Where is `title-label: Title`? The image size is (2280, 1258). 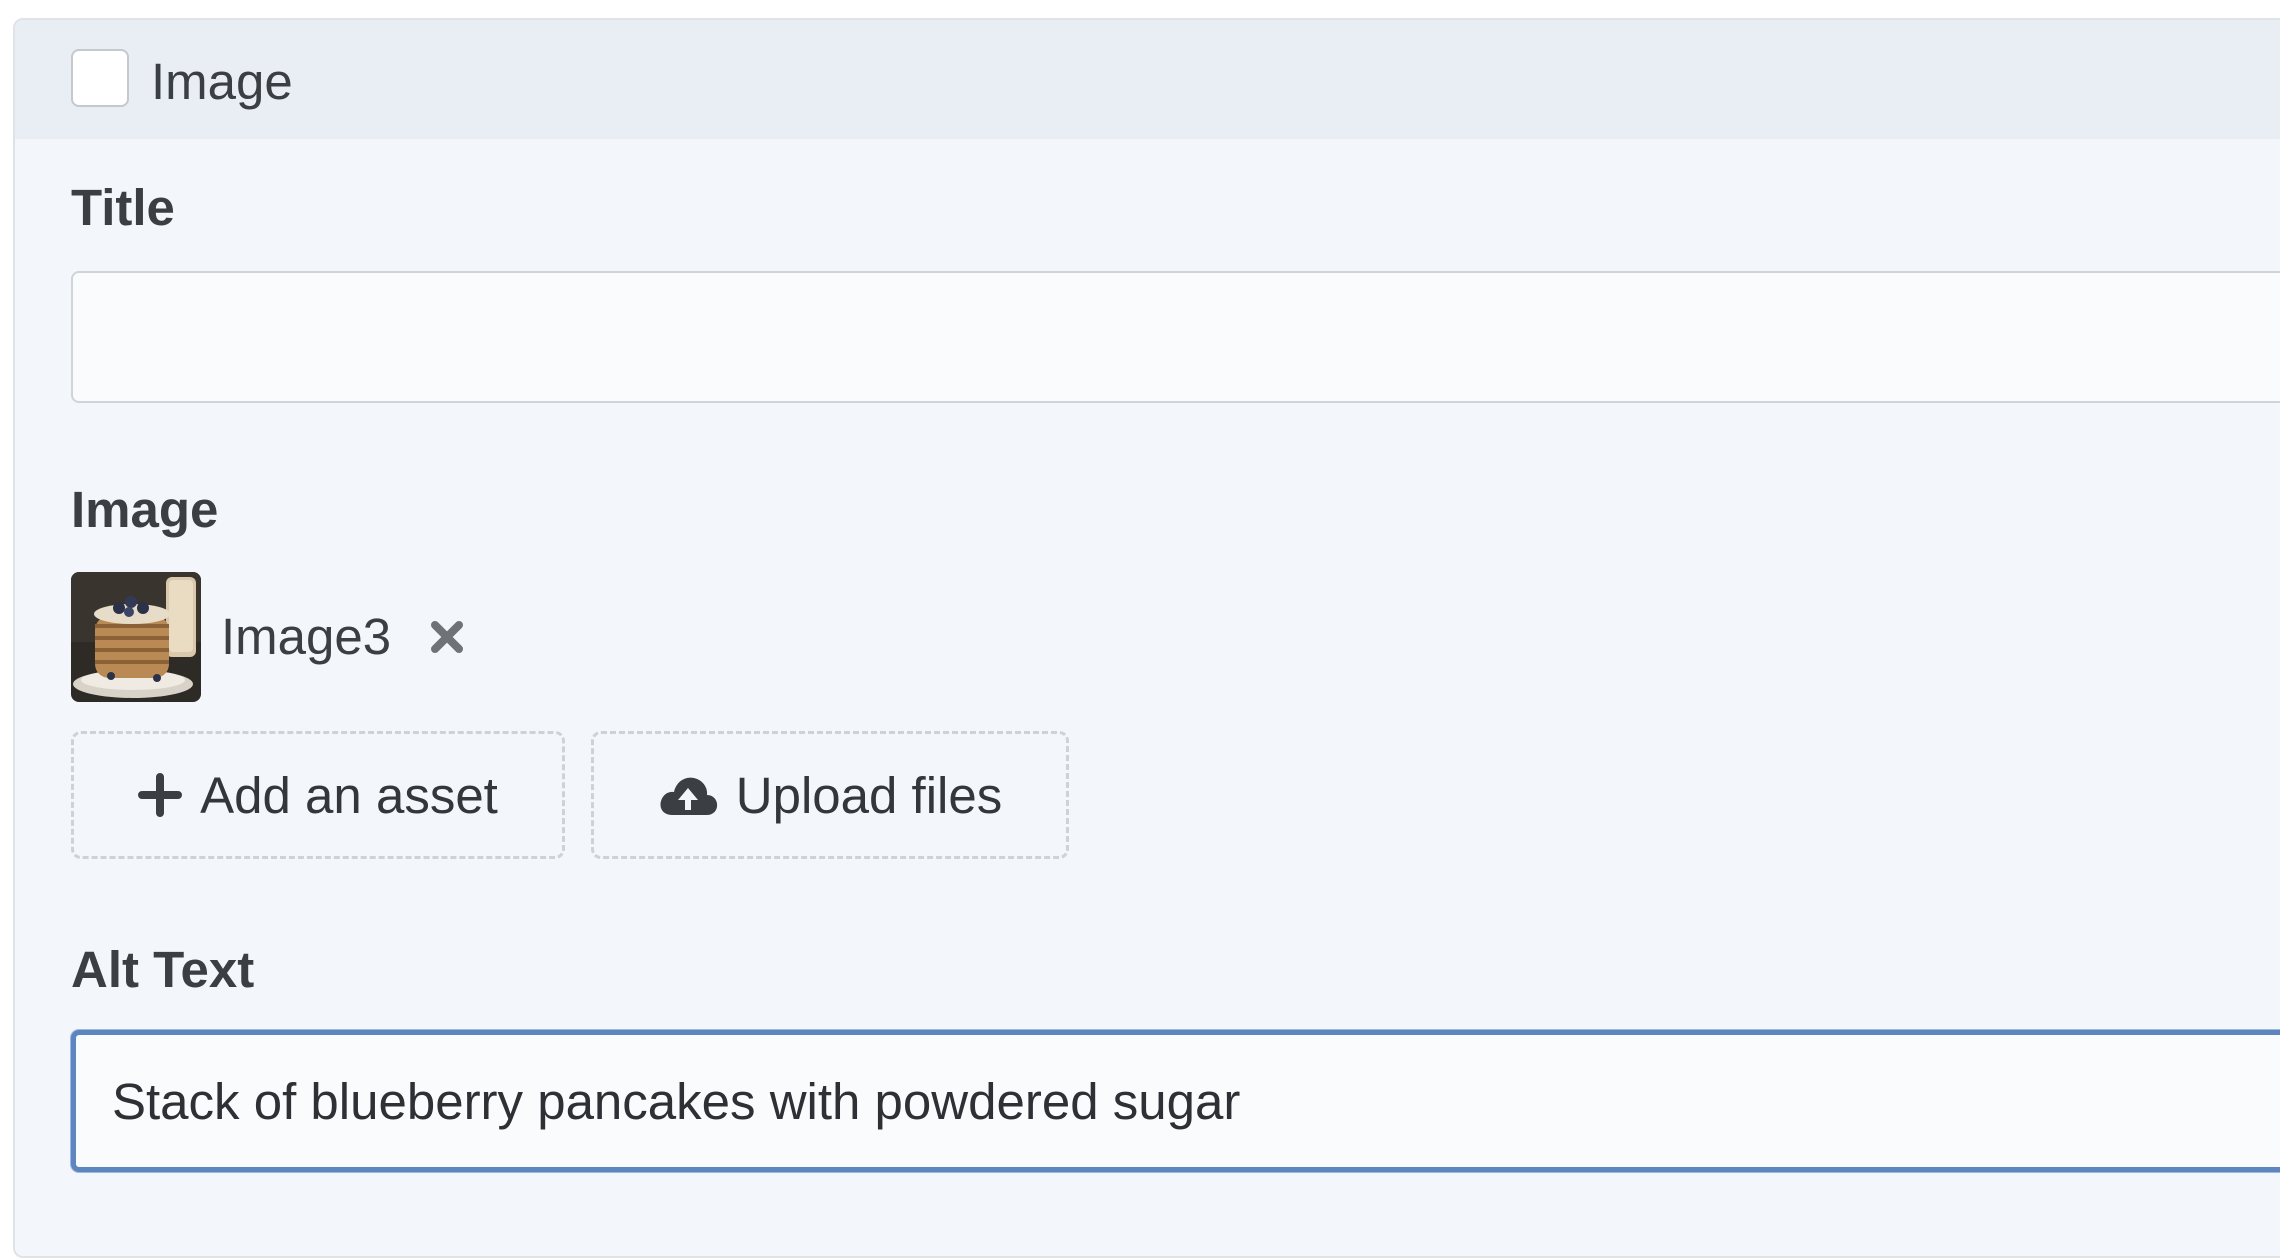 title-label: Title is located at coordinates (123, 207).